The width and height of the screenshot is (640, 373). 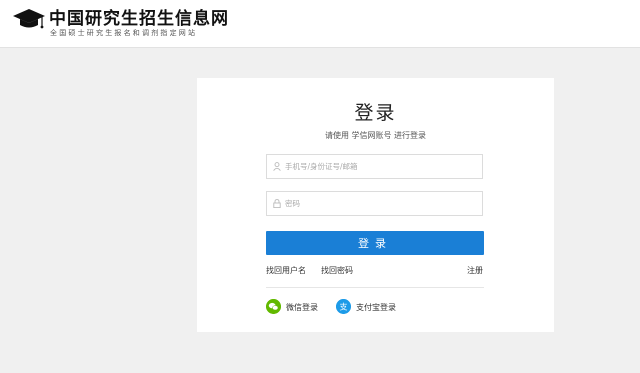 What do you see at coordinates (139, 16) in the screenshot?
I see `site-title: 中国研究生招生信息网` at bounding box center [139, 16].